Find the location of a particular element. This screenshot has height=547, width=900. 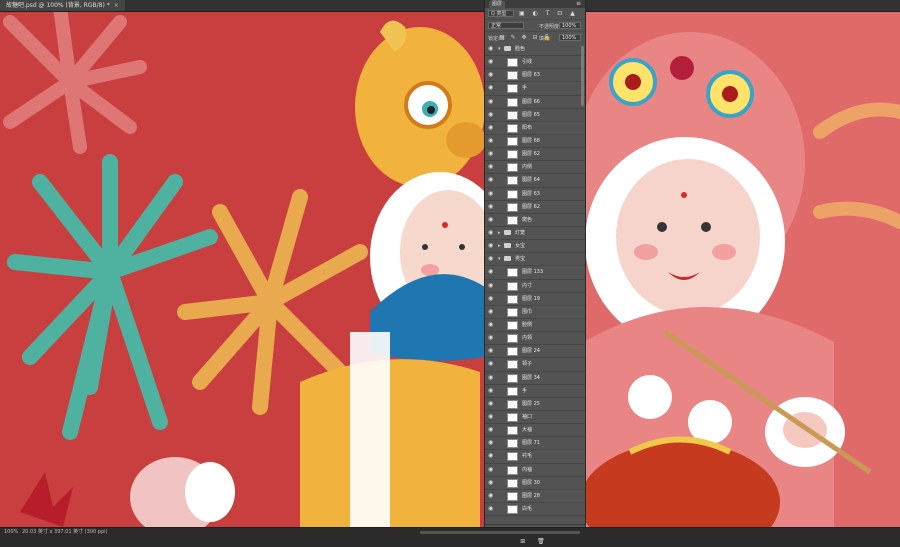

layer-row: ◉ 内寸 is located at coordinates (535, 286).